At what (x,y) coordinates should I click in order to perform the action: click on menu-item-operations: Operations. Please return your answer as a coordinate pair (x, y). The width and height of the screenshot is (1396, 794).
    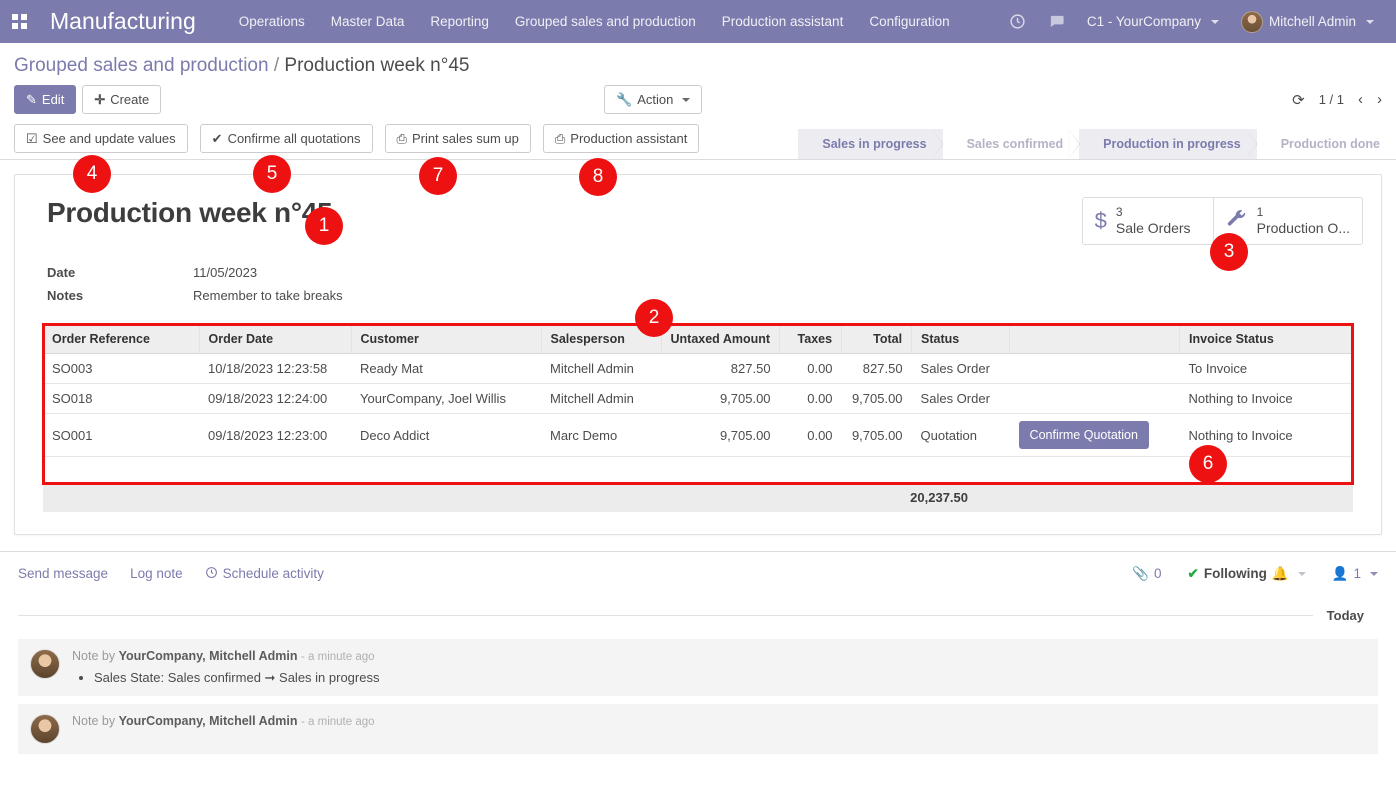
    Looking at the image, I should click on (272, 21).